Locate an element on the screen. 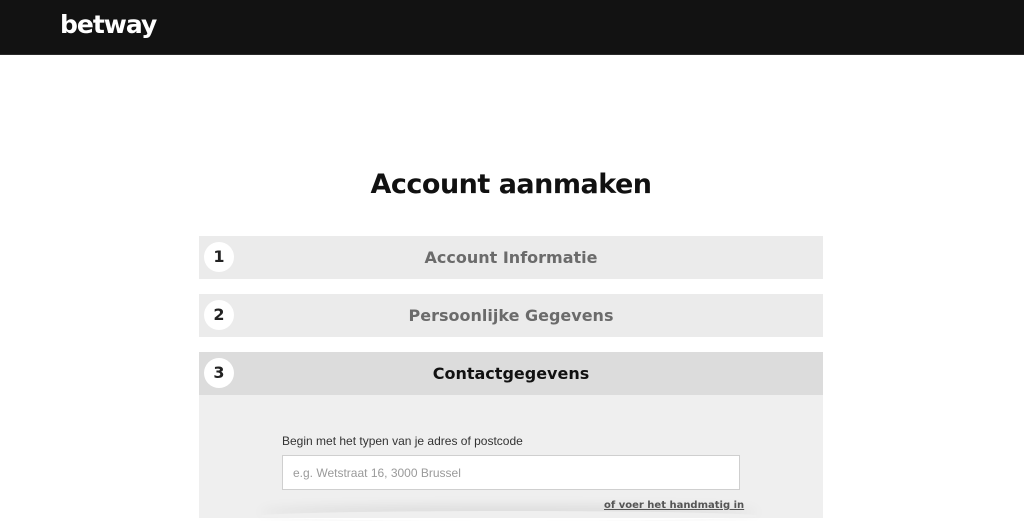 The image size is (1024, 521). step-number-badge: 1 is located at coordinates (219, 257).